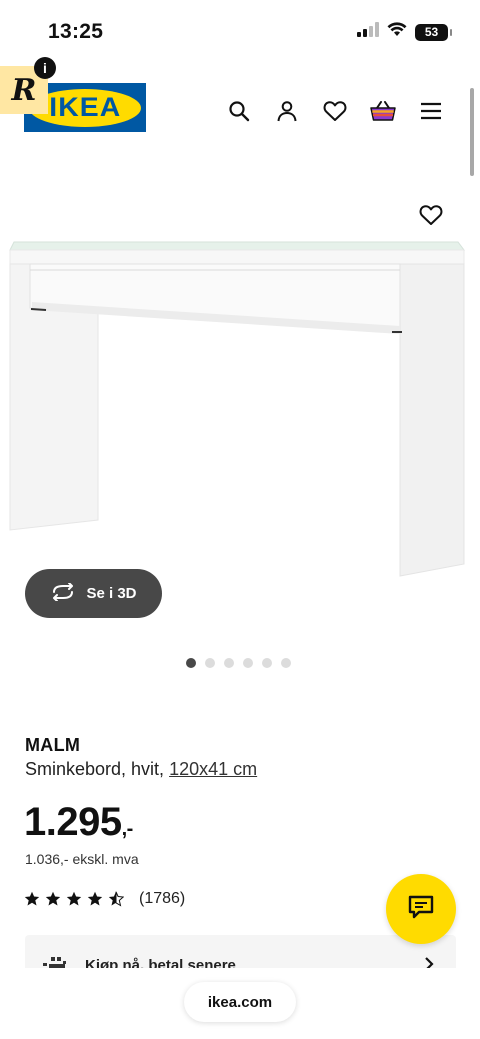 The width and height of the screenshot is (480, 1039). Describe the element at coordinates (45, 68) in the screenshot. I see `info-badge-icon: i` at that location.